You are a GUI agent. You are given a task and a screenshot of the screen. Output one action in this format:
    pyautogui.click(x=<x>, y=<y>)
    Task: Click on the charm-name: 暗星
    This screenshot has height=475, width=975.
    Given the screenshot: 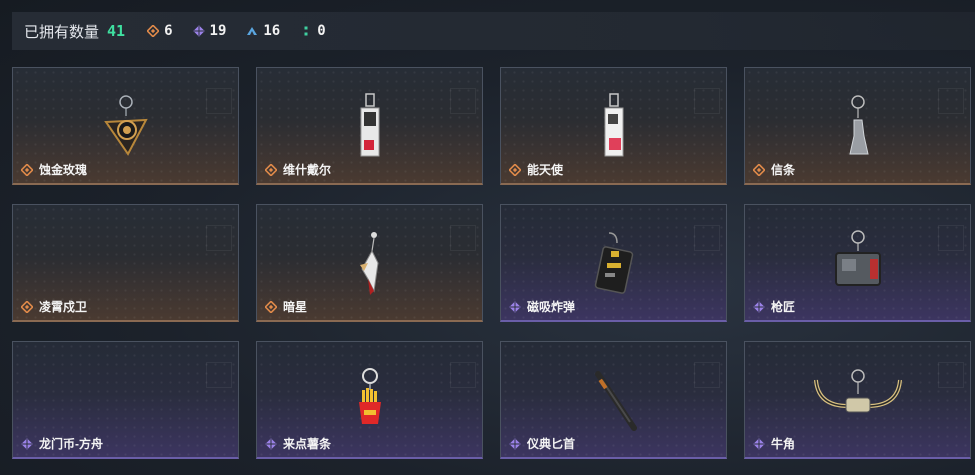 What is the action you would take?
    pyautogui.click(x=295, y=307)
    